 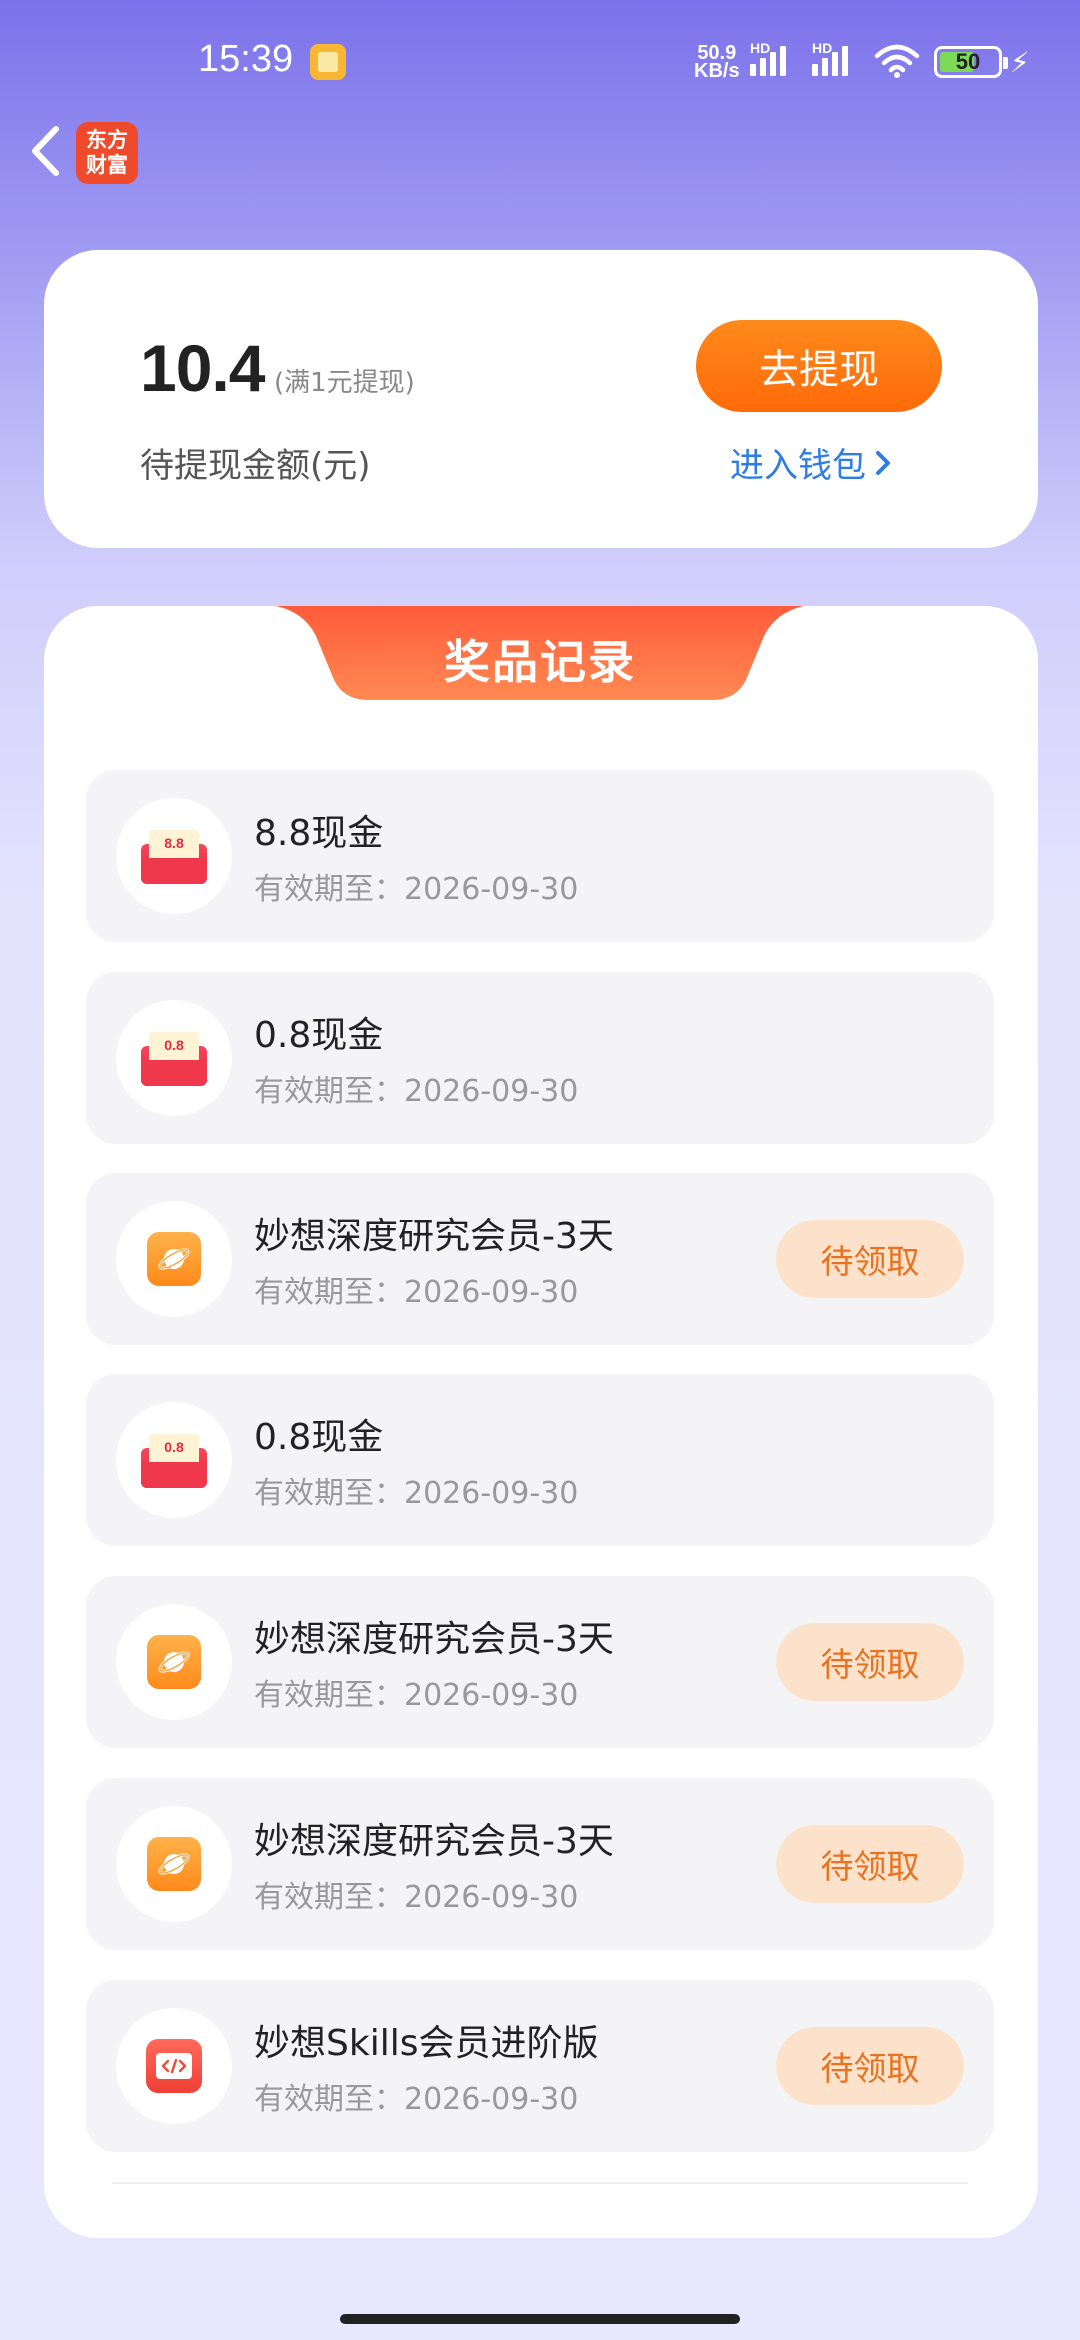 What do you see at coordinates (798, 466) in the screenshot?
I see `enter-wallet-label: 进入钱包` at bounding box center [798, 466].